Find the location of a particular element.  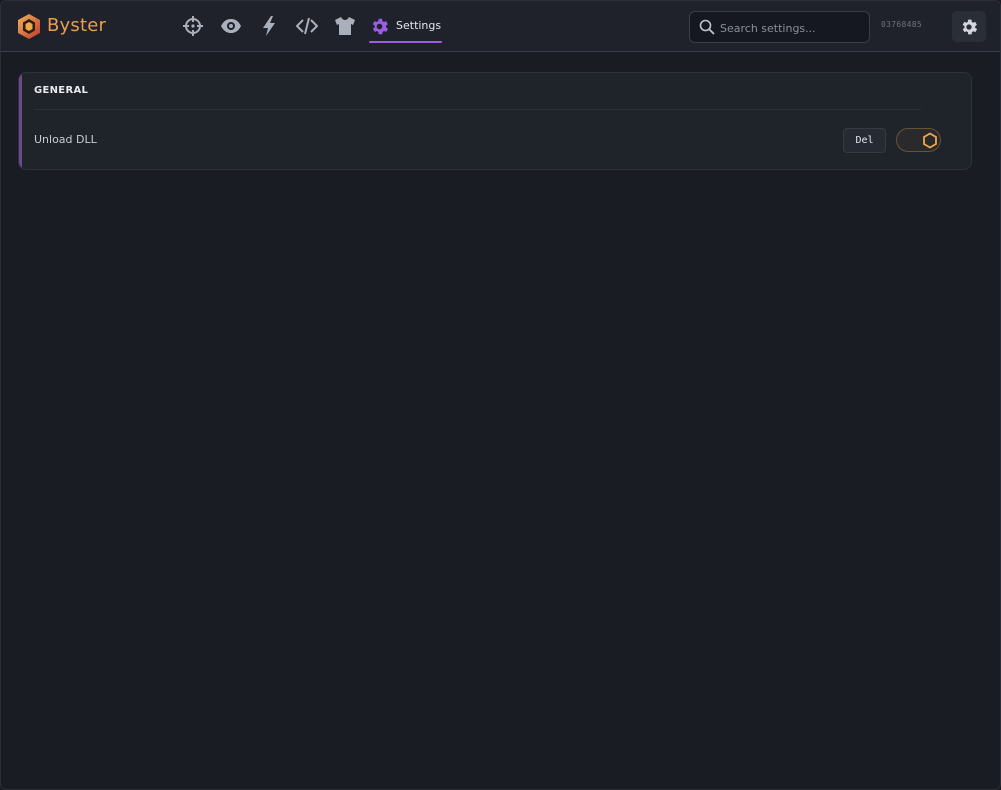

code-icon is located at coordinates (307, 26).